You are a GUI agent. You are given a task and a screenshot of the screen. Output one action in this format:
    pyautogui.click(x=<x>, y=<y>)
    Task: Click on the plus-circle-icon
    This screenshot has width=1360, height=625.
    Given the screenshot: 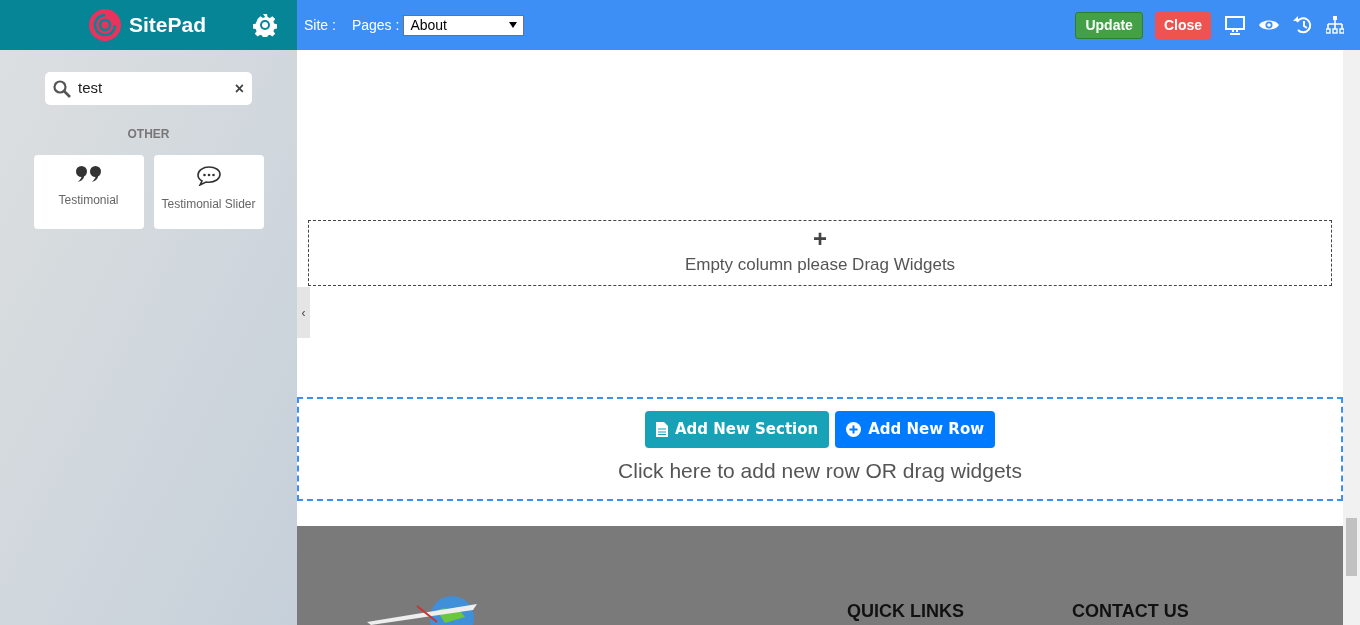 What is the action you would take?
    pyautogui.click(x=854, y=429)
    